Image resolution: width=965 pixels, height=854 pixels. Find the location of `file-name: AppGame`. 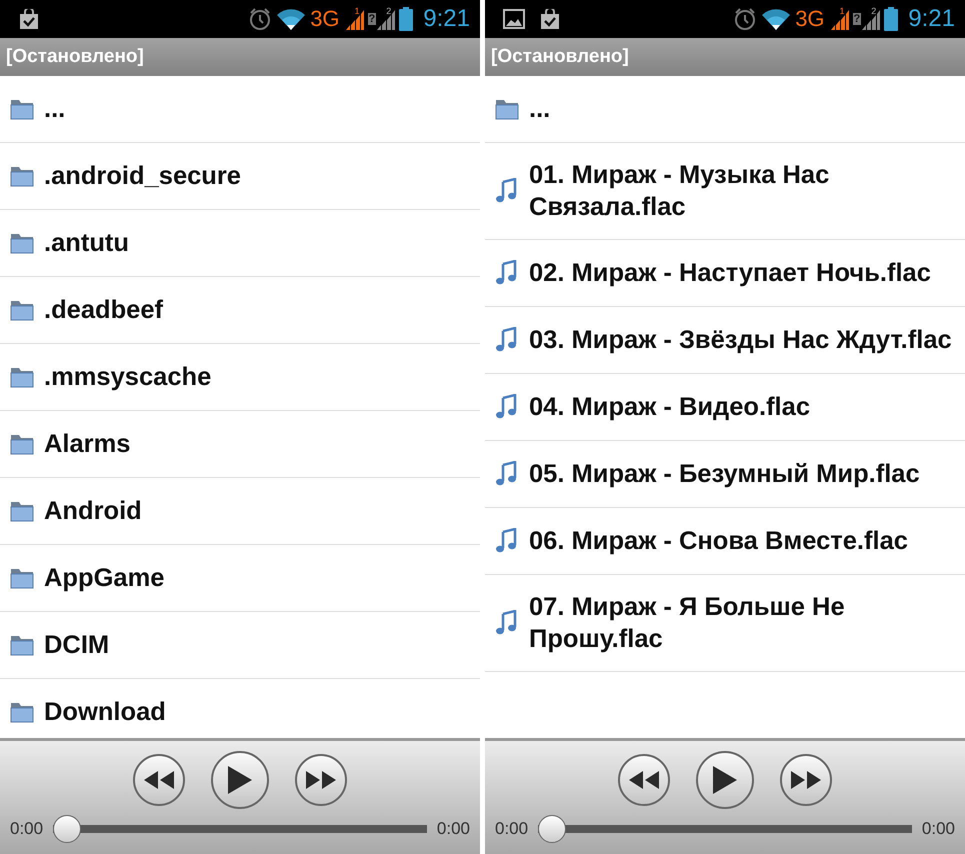

file-name: AppGame is located at coordinates (104, 578).